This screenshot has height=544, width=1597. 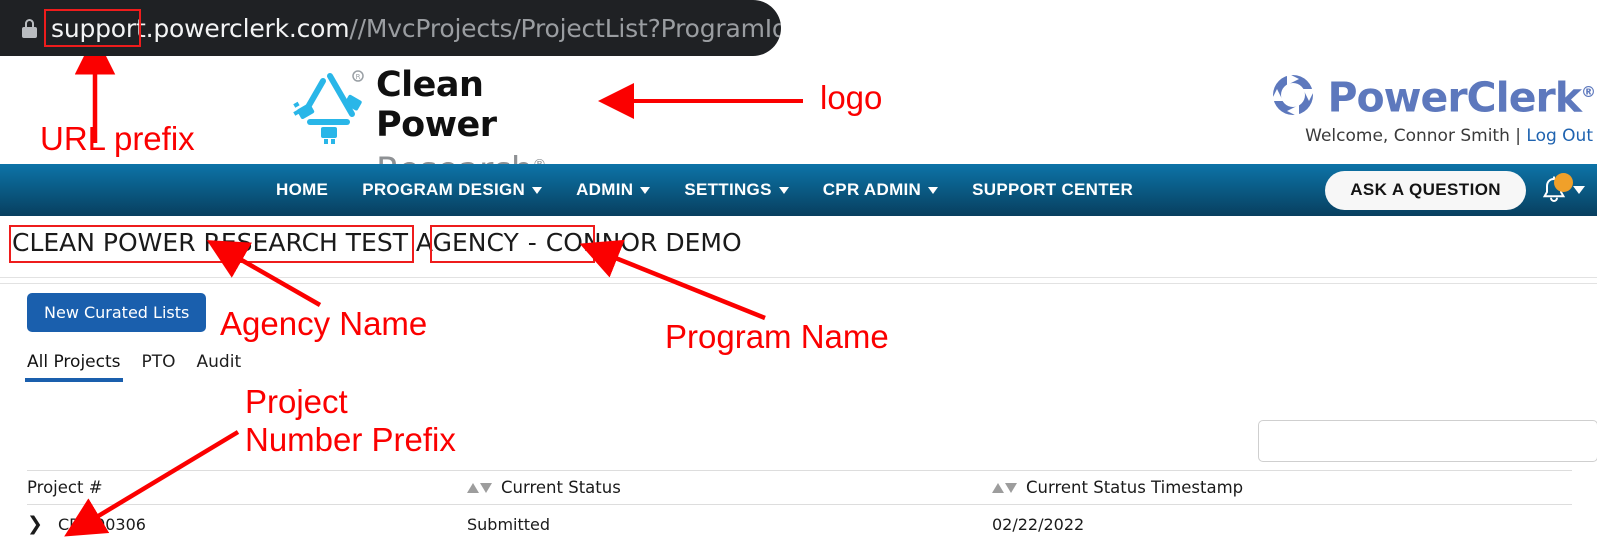 I want to click on current-status-value: Submitted, so click(x=509, y=524).